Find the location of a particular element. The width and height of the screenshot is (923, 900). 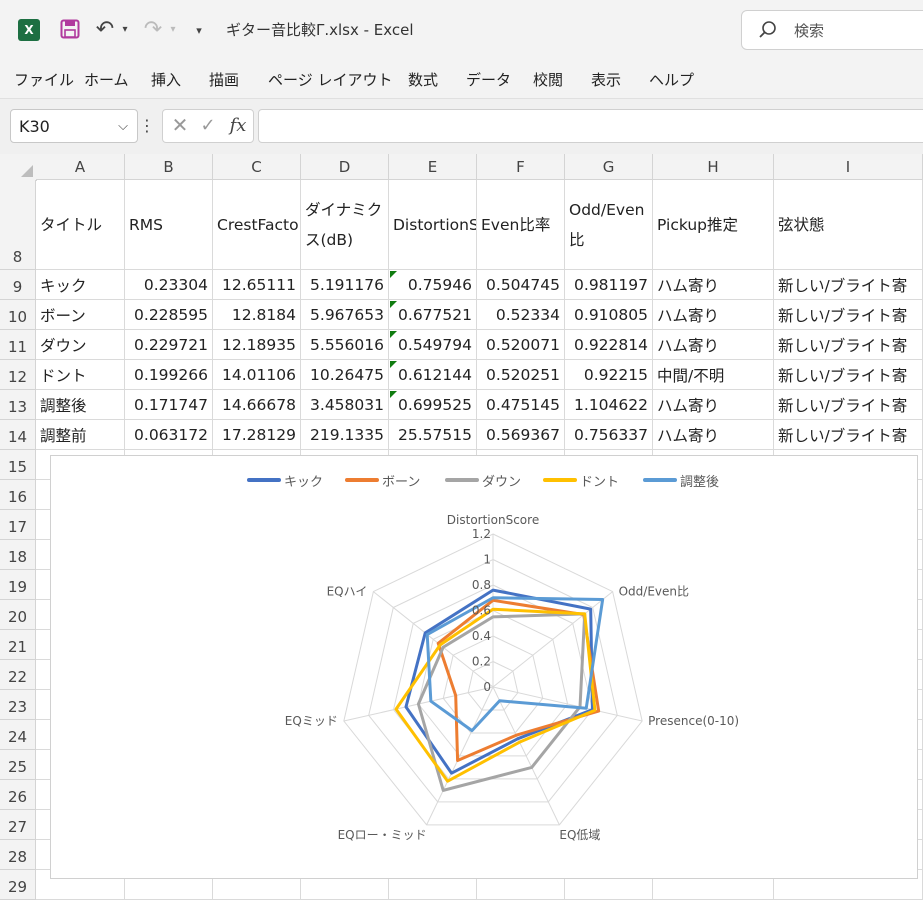

row-header-26: 26 is located at coordinates (18, 795).